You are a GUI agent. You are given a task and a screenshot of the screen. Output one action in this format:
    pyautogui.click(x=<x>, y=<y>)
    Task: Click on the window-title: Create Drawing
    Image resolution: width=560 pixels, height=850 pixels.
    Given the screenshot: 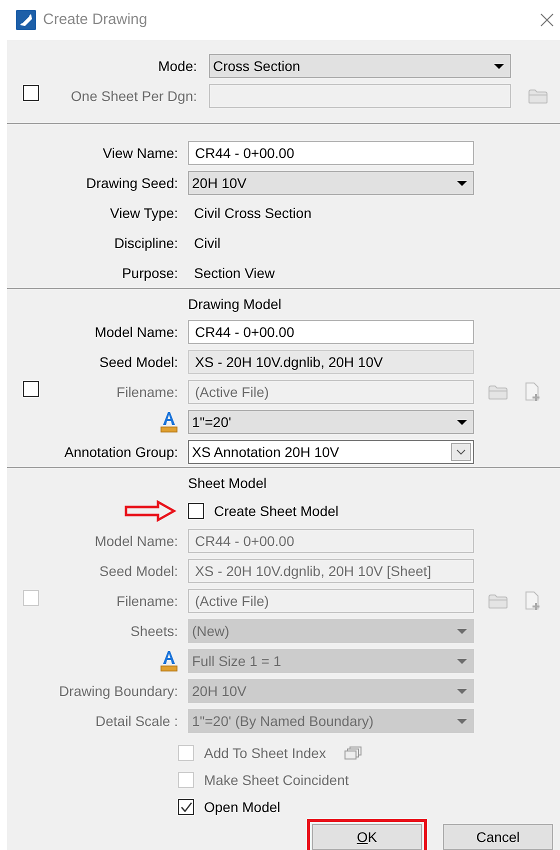 What is the action you would take?
    pyautogui.click(x=95, y=20)
    